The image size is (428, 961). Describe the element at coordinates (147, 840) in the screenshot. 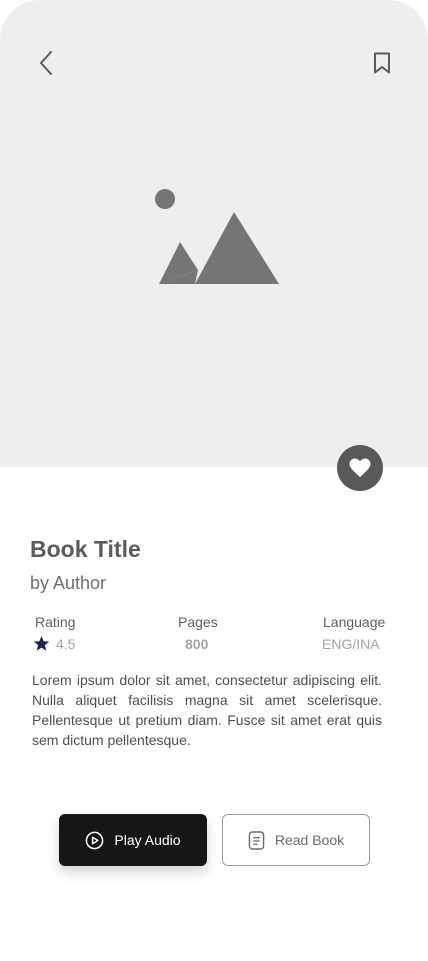

I see `play-audio-label: Play Audio` at that location.